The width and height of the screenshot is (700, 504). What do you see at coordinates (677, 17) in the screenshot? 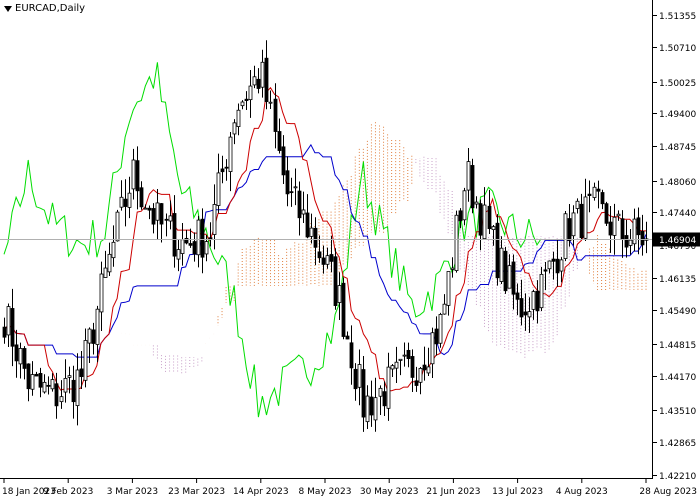
I see `y-tick-label: 1.51355` at bounding box center [677, 17].